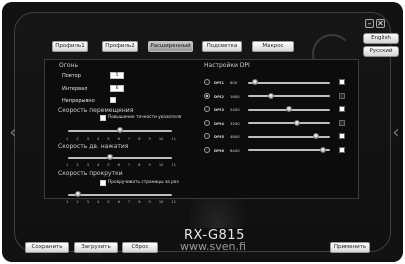 The height and width of the screenshot is (264, 405). Describe the element at coordinates (273, 46) in the screenshot. I see `tab-macro: Макрос` at that location.